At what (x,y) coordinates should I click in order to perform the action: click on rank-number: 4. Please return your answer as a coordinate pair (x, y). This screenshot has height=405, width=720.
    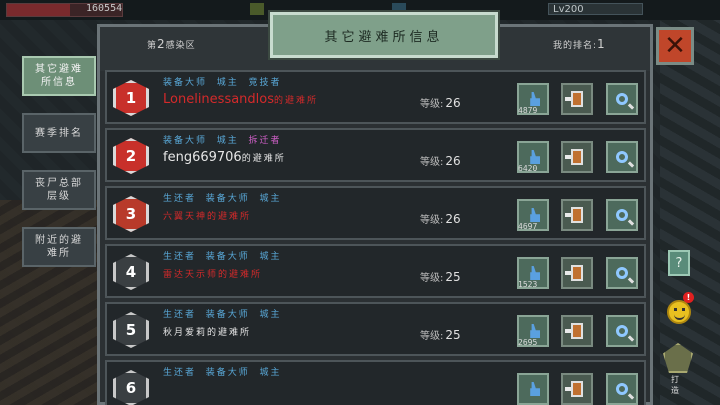
    Looking at the image, I should click on (131, 272).